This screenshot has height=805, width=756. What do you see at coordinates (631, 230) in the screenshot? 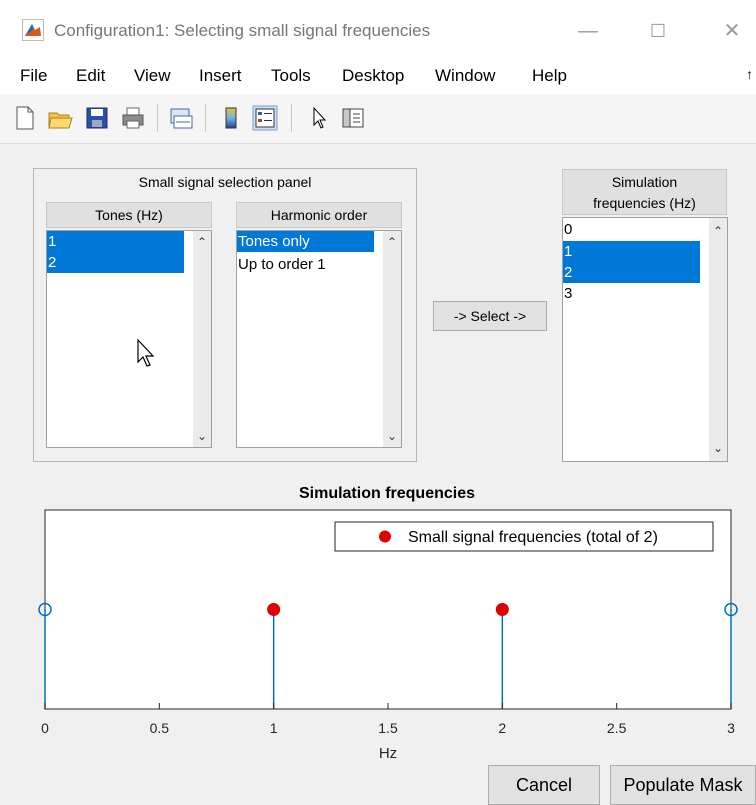
I see `list-item: 0` at bounding box center [631, 230].